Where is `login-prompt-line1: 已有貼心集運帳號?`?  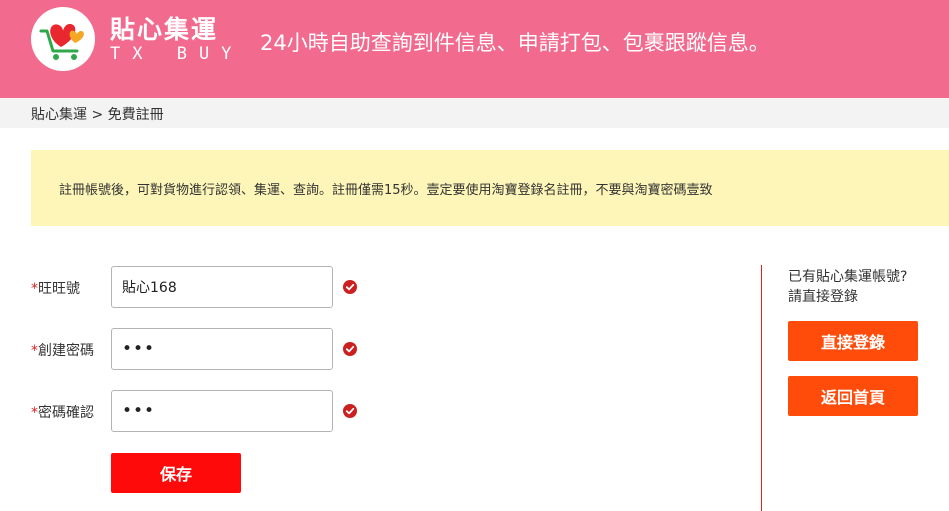 login-prompt-line1: 已有貼心集運帳號? is located at coordinates (848, 277).